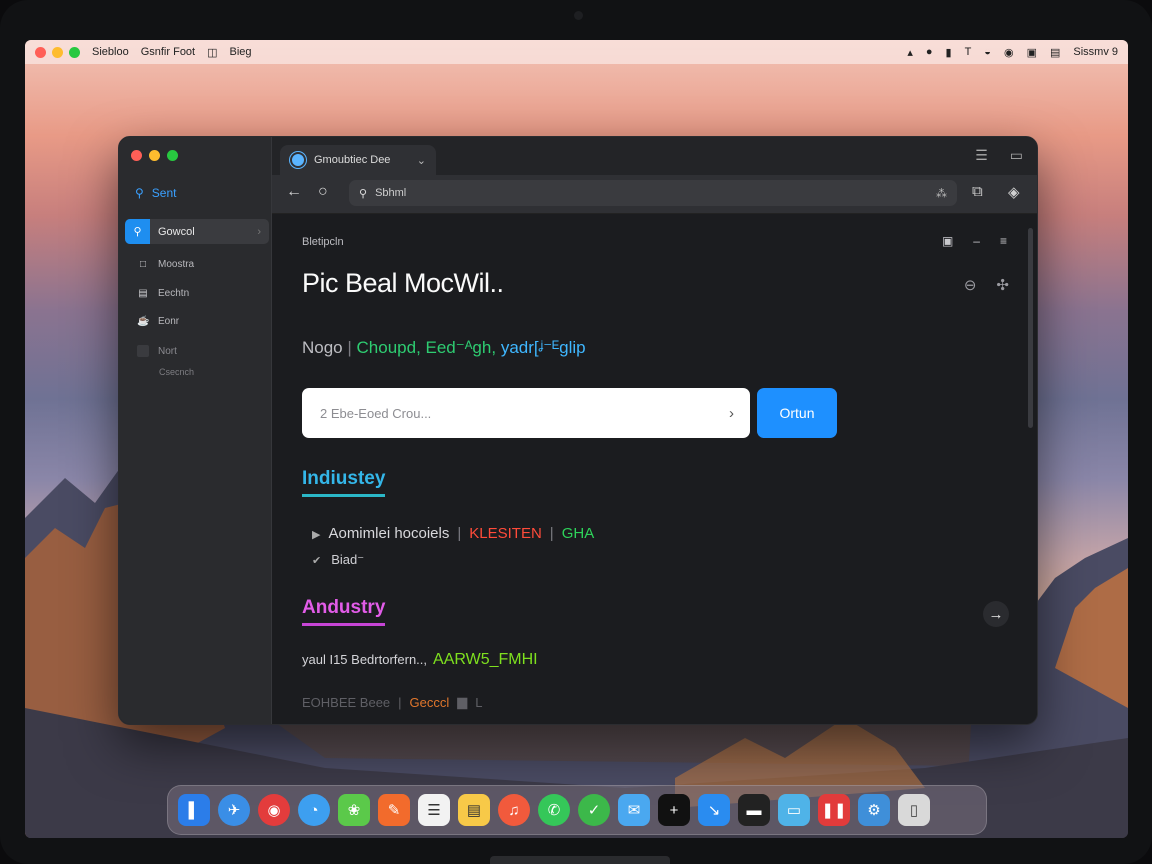 The image size is (1152, 864). Describe the element at coordinates (391, 193) in the screenshot. I see `url-text: Sbhml` at that location.